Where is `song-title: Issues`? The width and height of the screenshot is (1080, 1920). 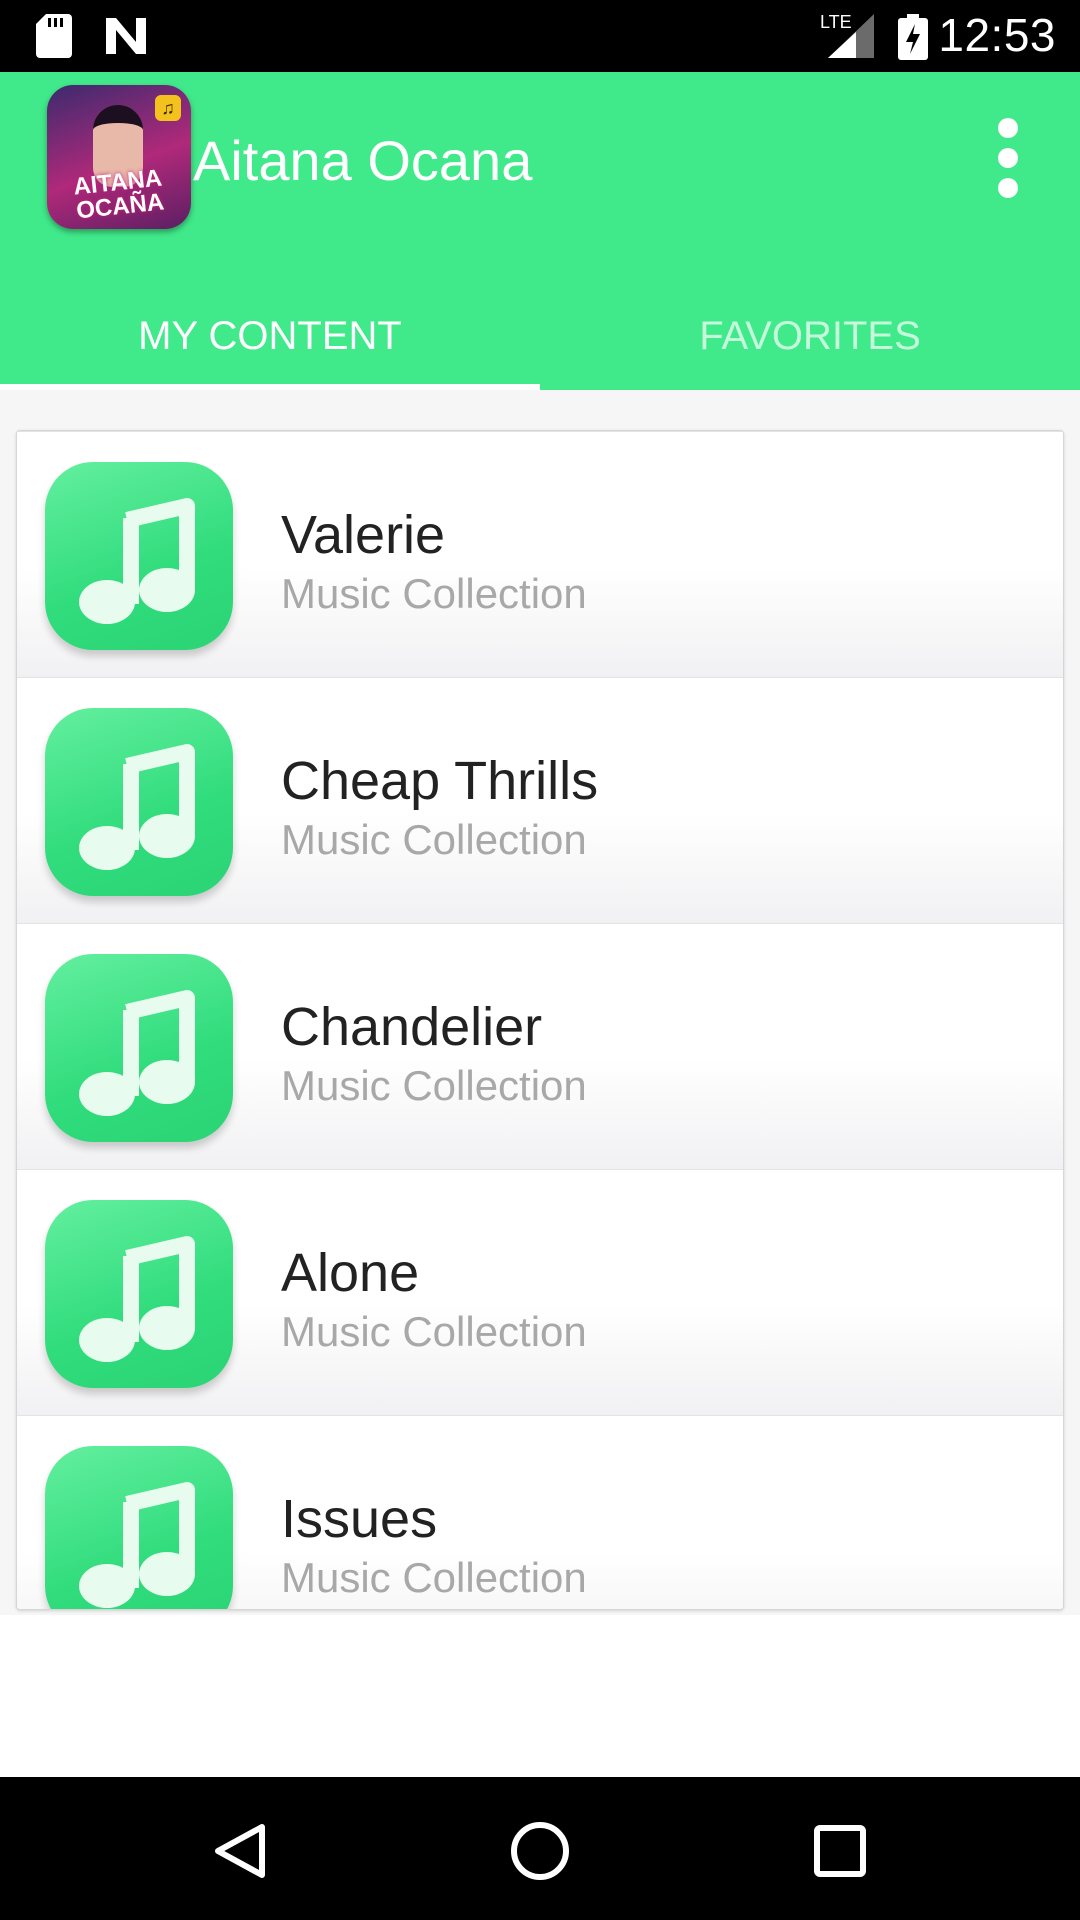 song-title: Issues is located at coordinates (359, 1519).